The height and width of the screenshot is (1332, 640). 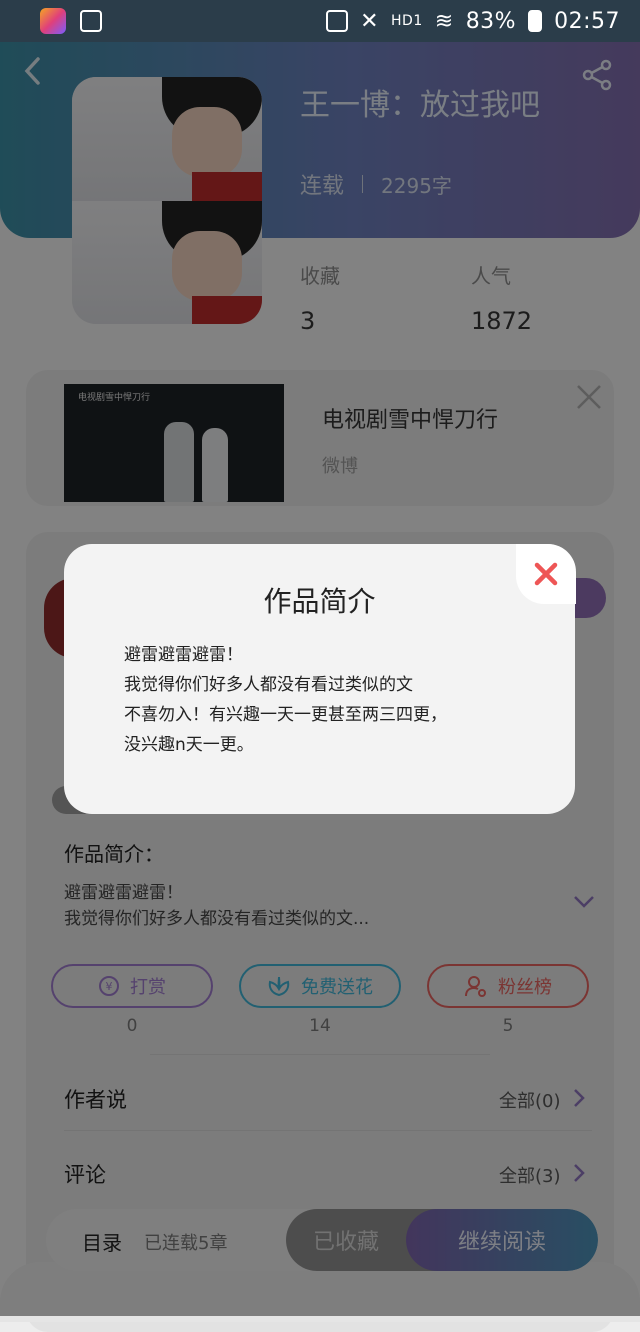 I want to click on clock: 02:57, so click(x=587, y=21).